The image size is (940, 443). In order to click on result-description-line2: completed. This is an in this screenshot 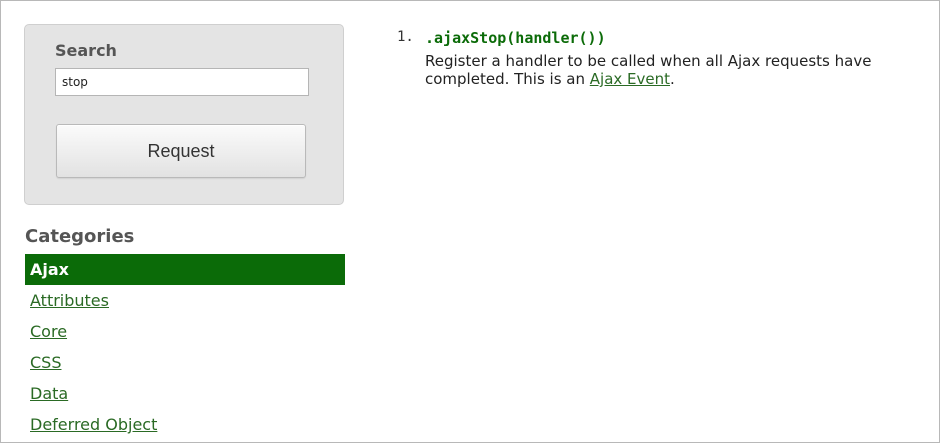, I will do `click(507, 79)`.